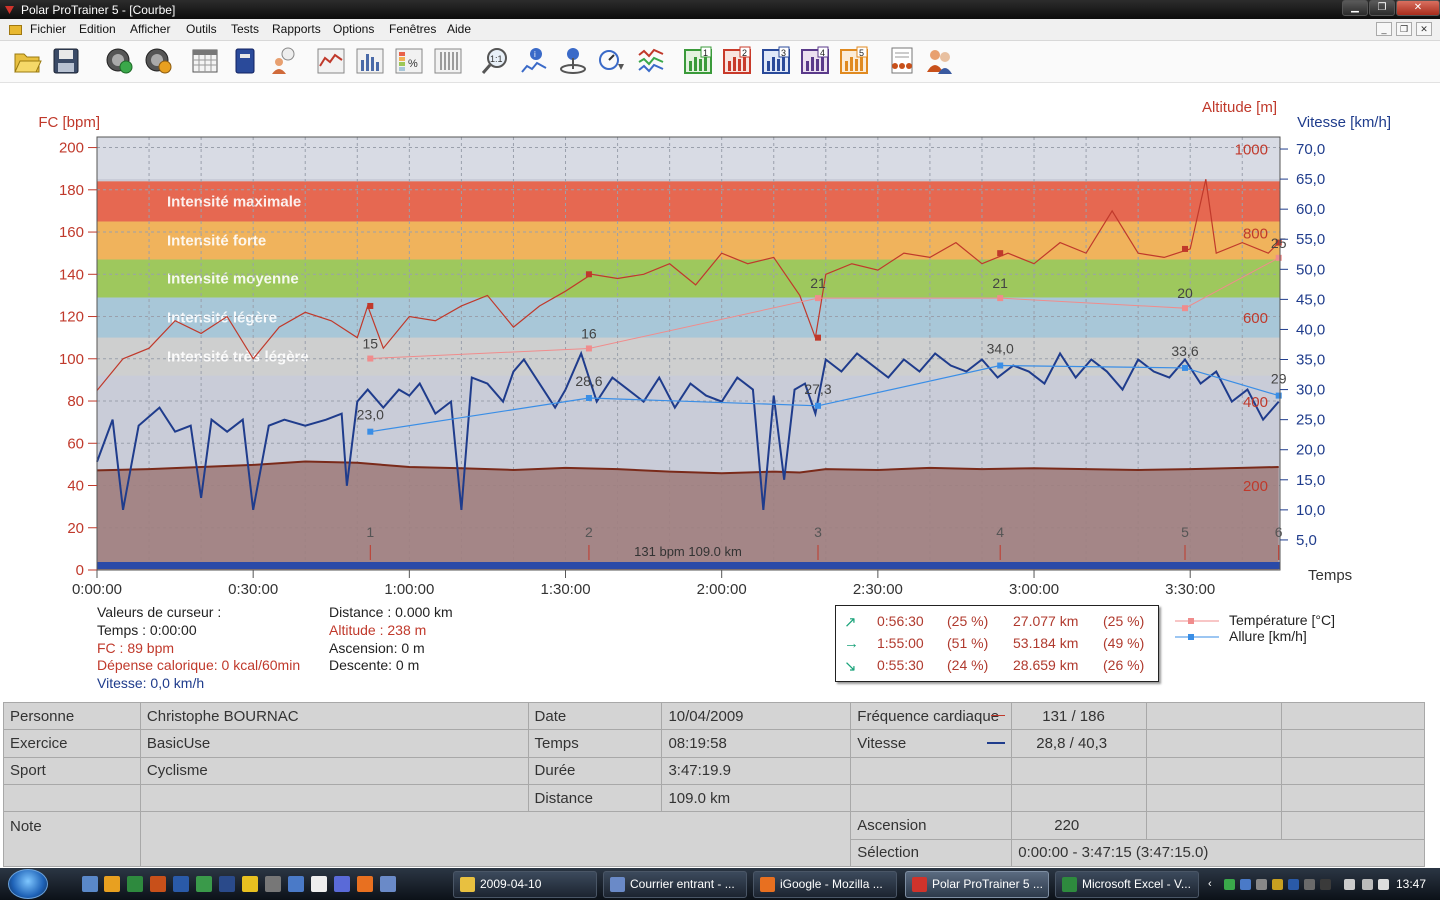 This screenshot has width=1440, height=900. What do you see at coordinates (112, 884) in the screenshot?
I see `media-player-icon` at bounding box center [112, 884].